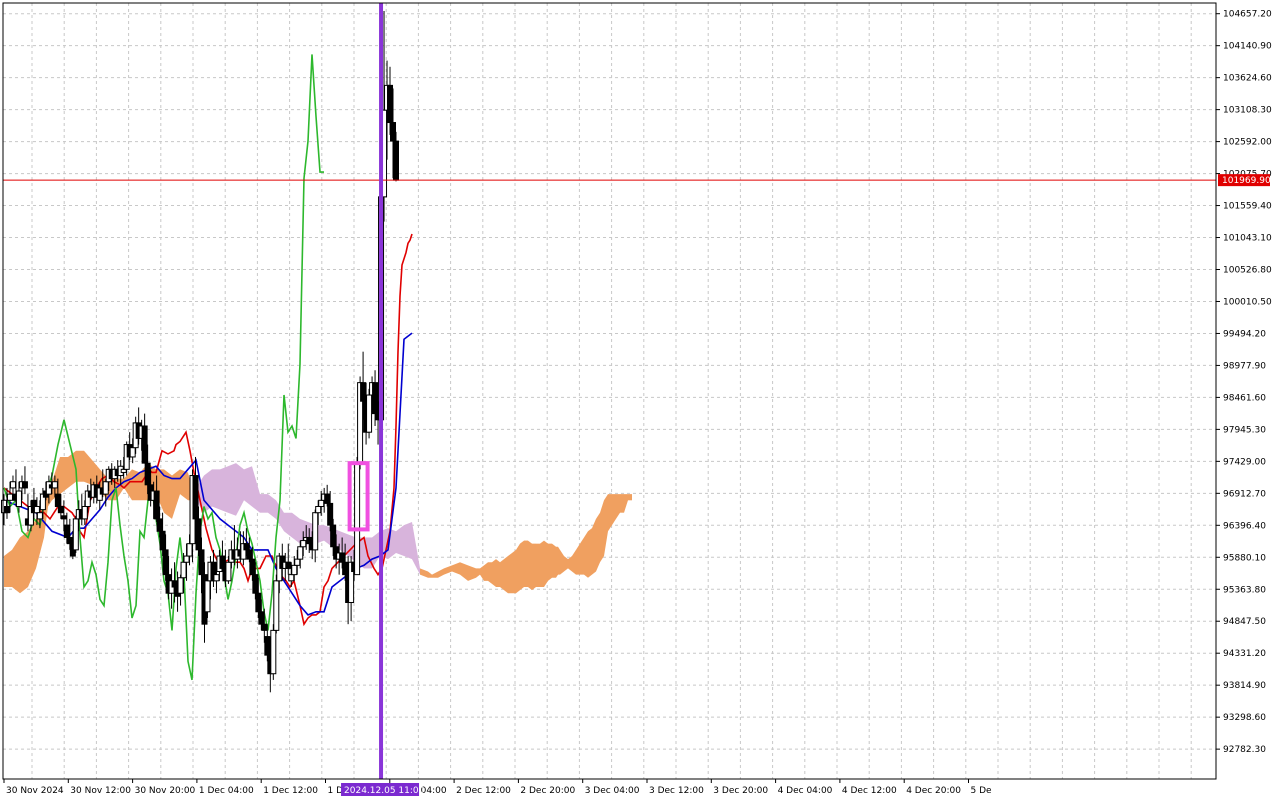  I want to click on y-tick-label: 93814.90, so click(1244, 686).